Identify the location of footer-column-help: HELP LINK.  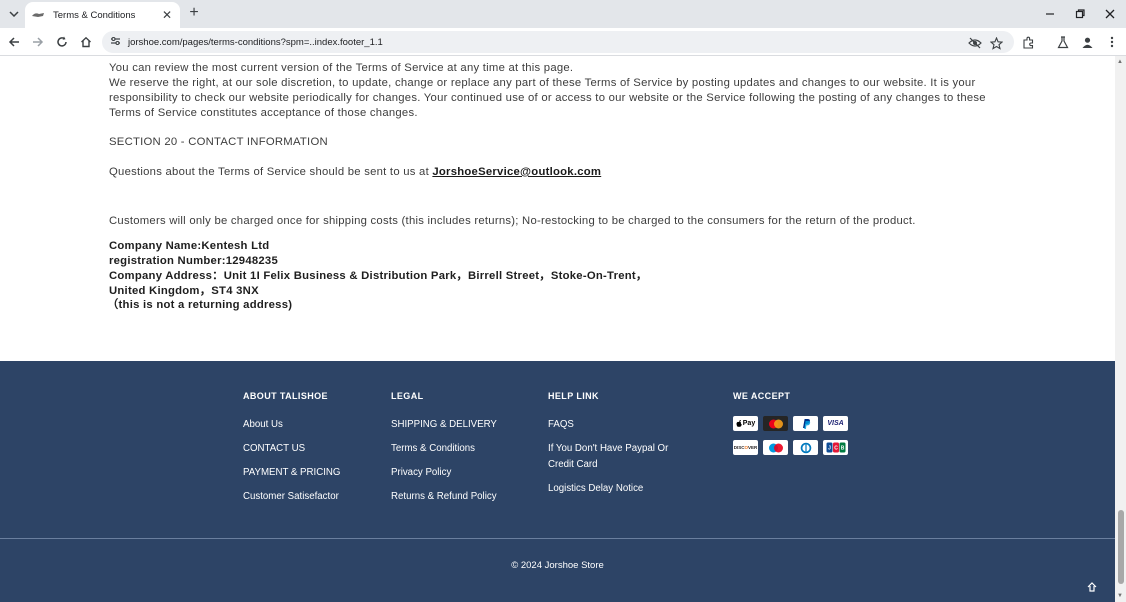
(573, 396).